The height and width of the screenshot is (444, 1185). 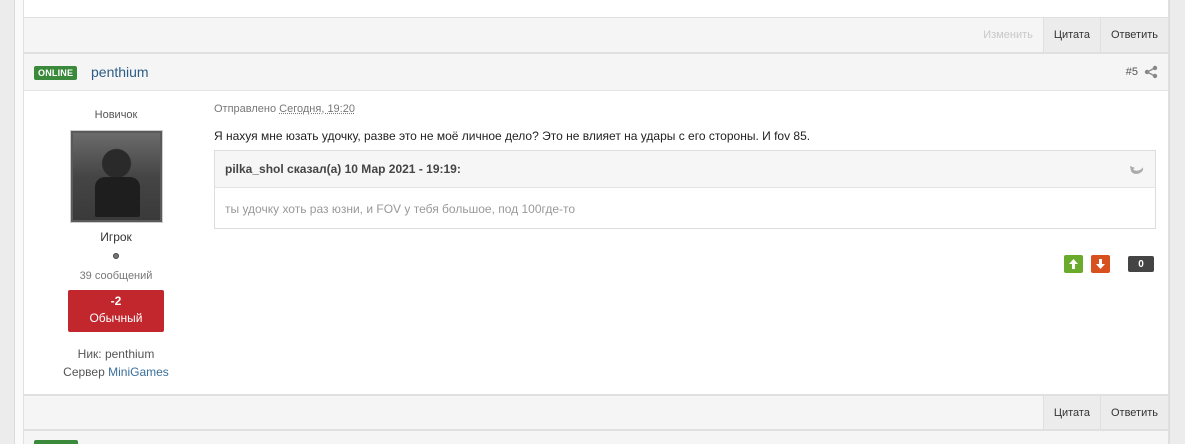 I want to click on vote-controls: 0, so click(x=1109, y=264).